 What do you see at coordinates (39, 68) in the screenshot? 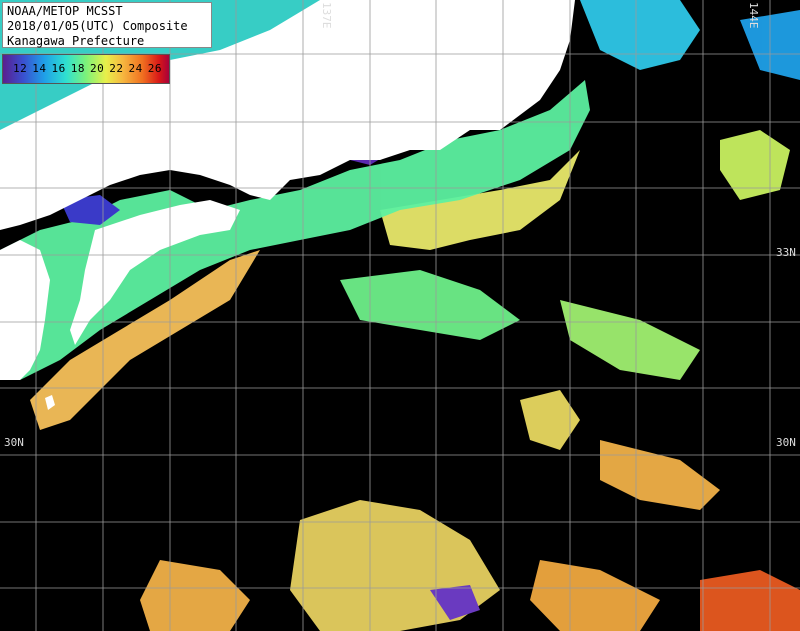
I see `legend-tick: 14` at bounding box center [39, 68].